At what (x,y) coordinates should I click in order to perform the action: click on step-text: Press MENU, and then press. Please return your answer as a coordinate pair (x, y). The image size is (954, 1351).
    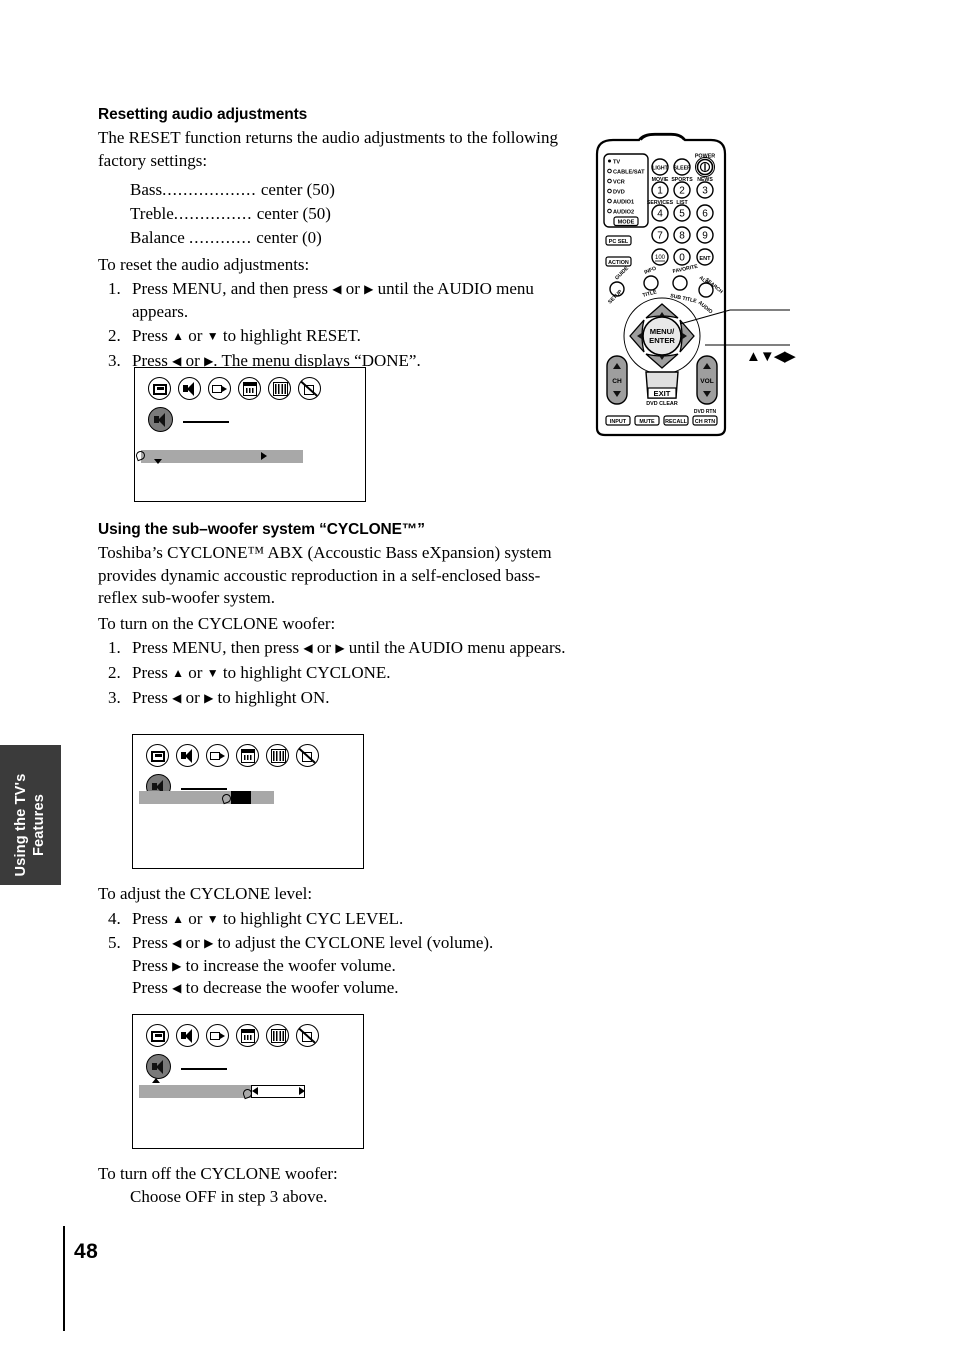
    Looking at the image, I should click on (232, 289).